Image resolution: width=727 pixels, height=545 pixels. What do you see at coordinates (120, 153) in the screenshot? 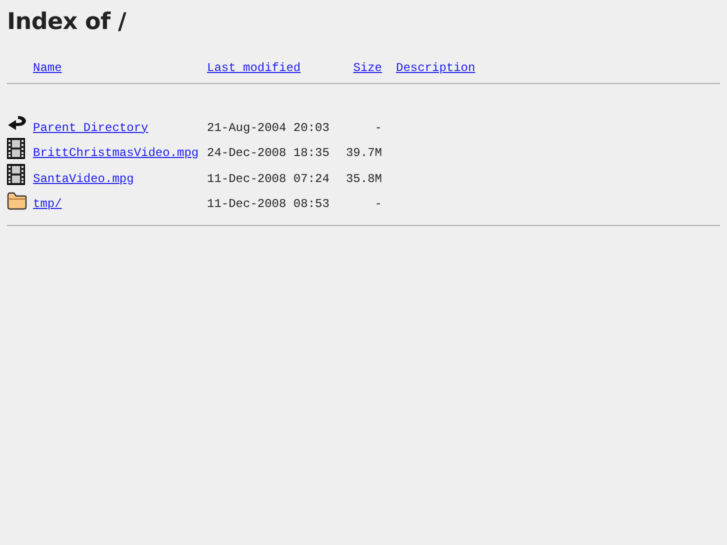
I see `file-link: BrittChristmasVideo.mpg` at bounding box center [120, 153].